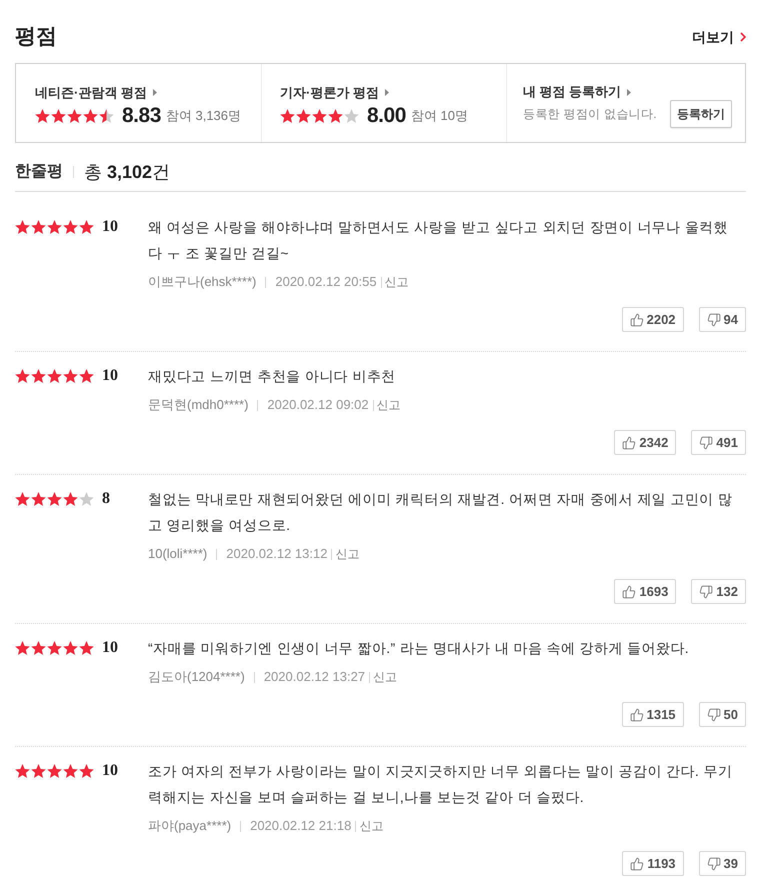  Describe the element at coordinates (719, 37) in the screenshot. I see `more-link: 더보기` at that location.